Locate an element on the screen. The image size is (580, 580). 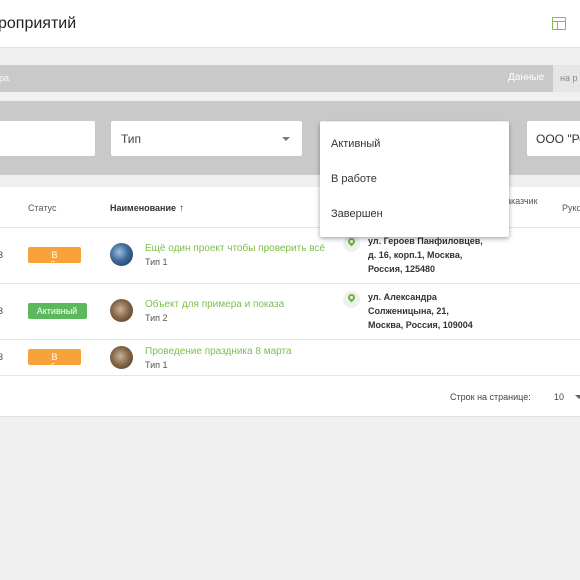
address-line: Москва, Россия, 109004 is located at coordinates (420, 325).